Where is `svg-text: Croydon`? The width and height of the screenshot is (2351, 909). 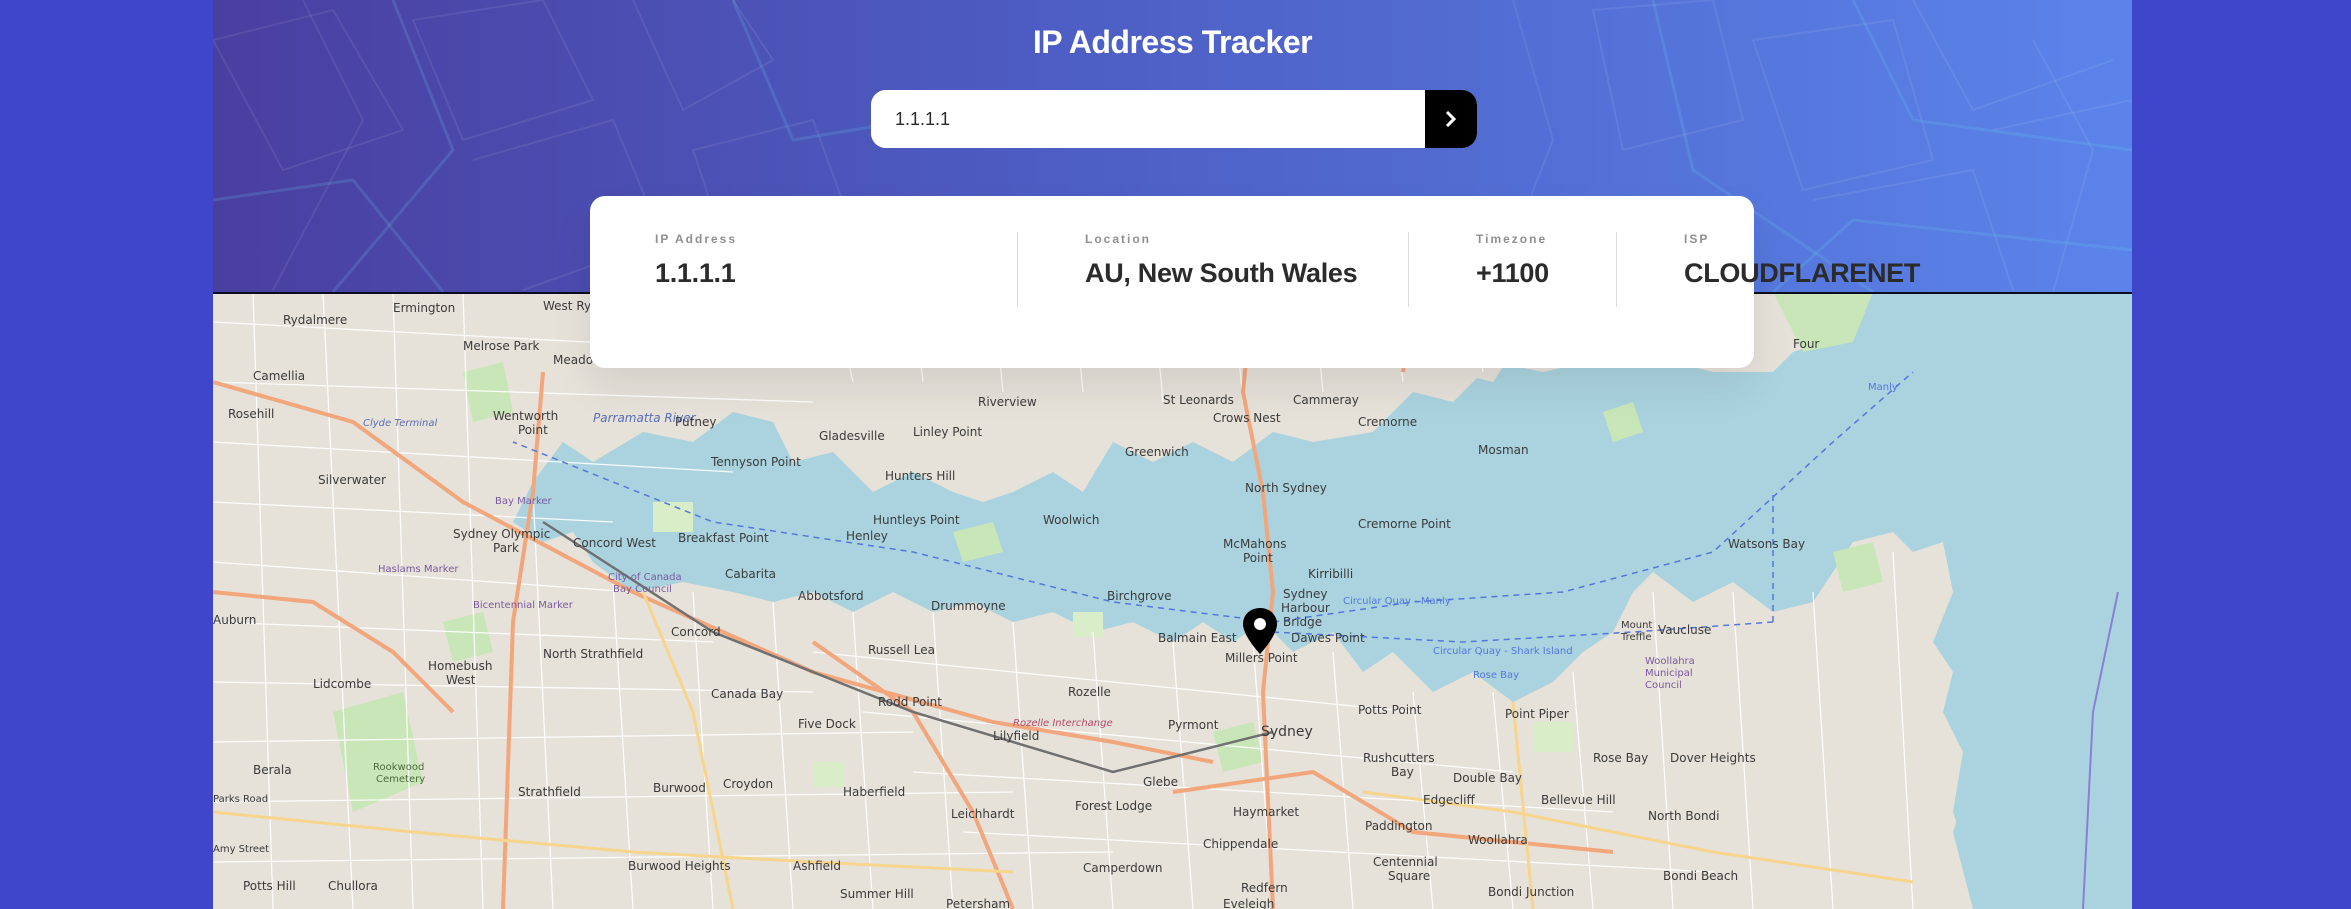
svg-text: Croydon is located at coordinates (748, 784).